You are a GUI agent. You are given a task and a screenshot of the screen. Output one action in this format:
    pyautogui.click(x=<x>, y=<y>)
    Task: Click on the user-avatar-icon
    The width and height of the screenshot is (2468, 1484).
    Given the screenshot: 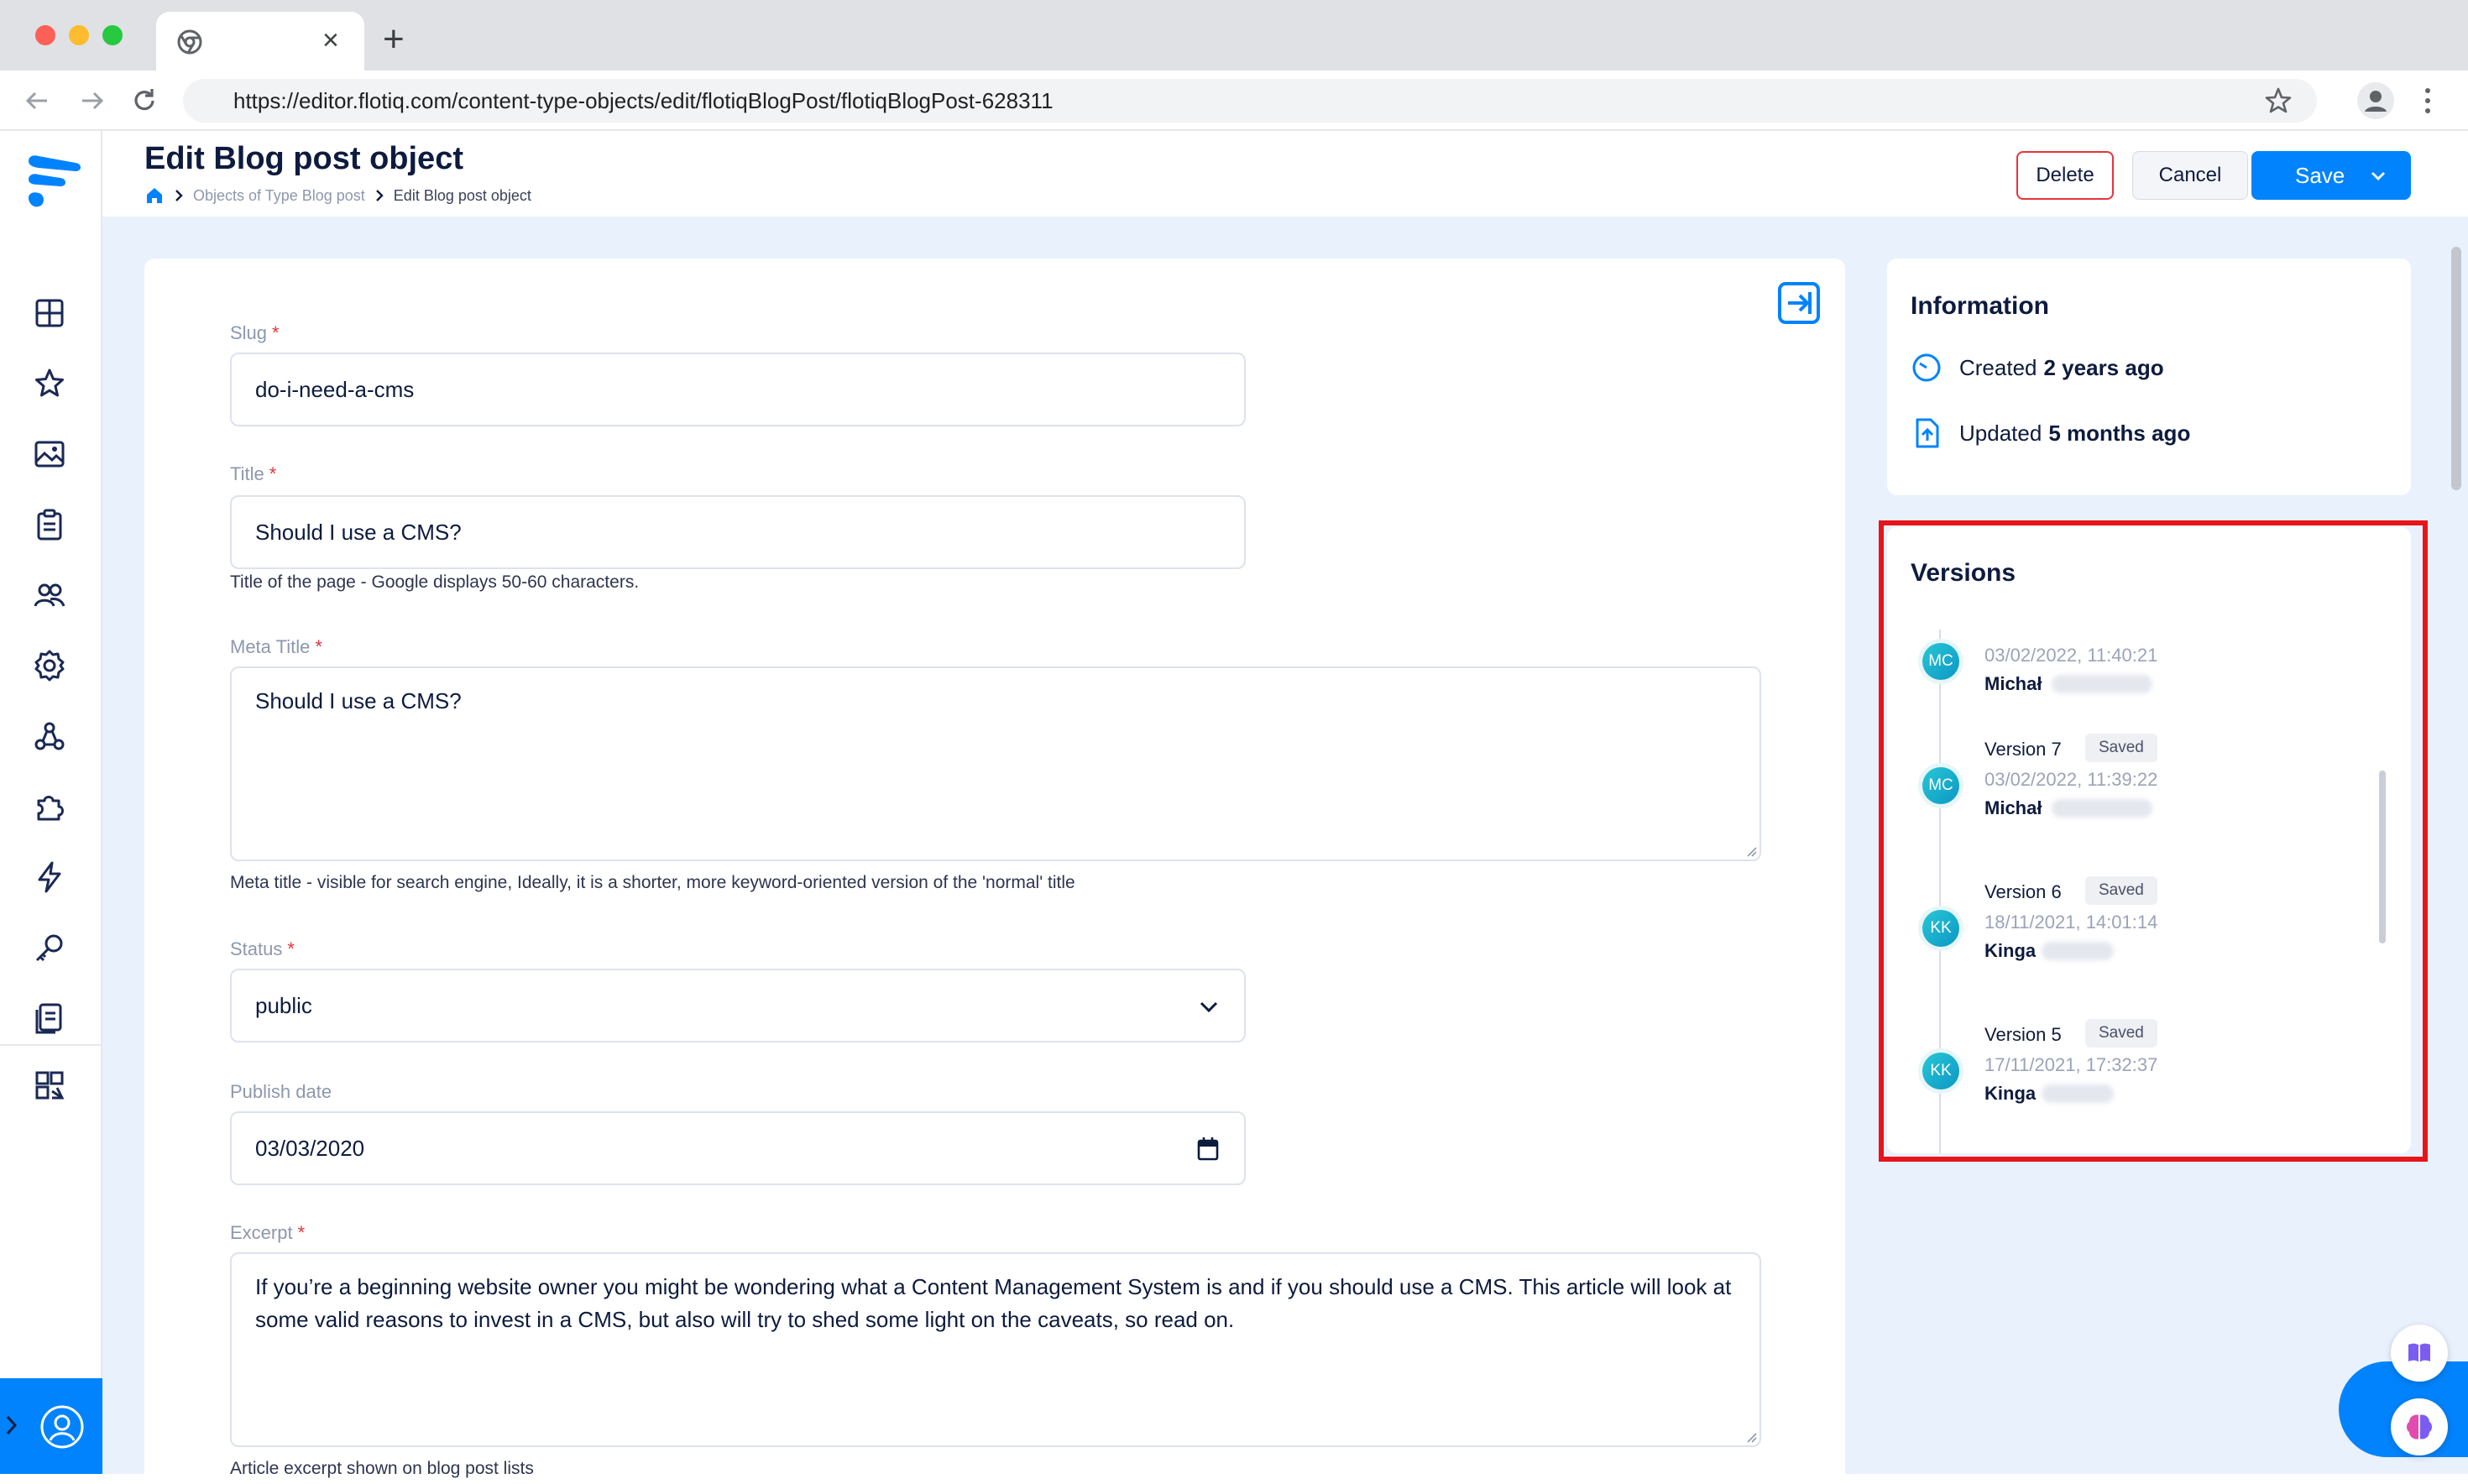 What is the action you would take?
    pyautogui.click(x=62, y=1427)
    